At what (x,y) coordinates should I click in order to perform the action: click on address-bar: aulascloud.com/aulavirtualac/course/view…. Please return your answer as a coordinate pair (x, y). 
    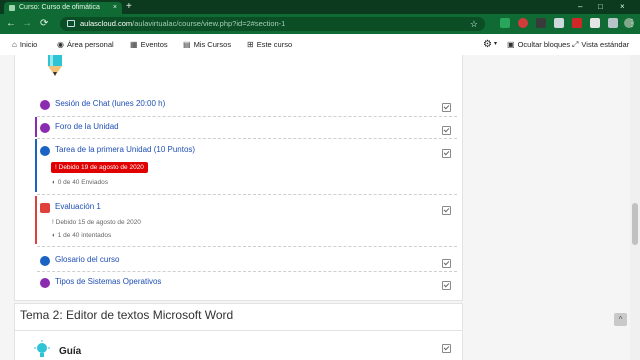
    Looking at the image, I should click on (272, 24).